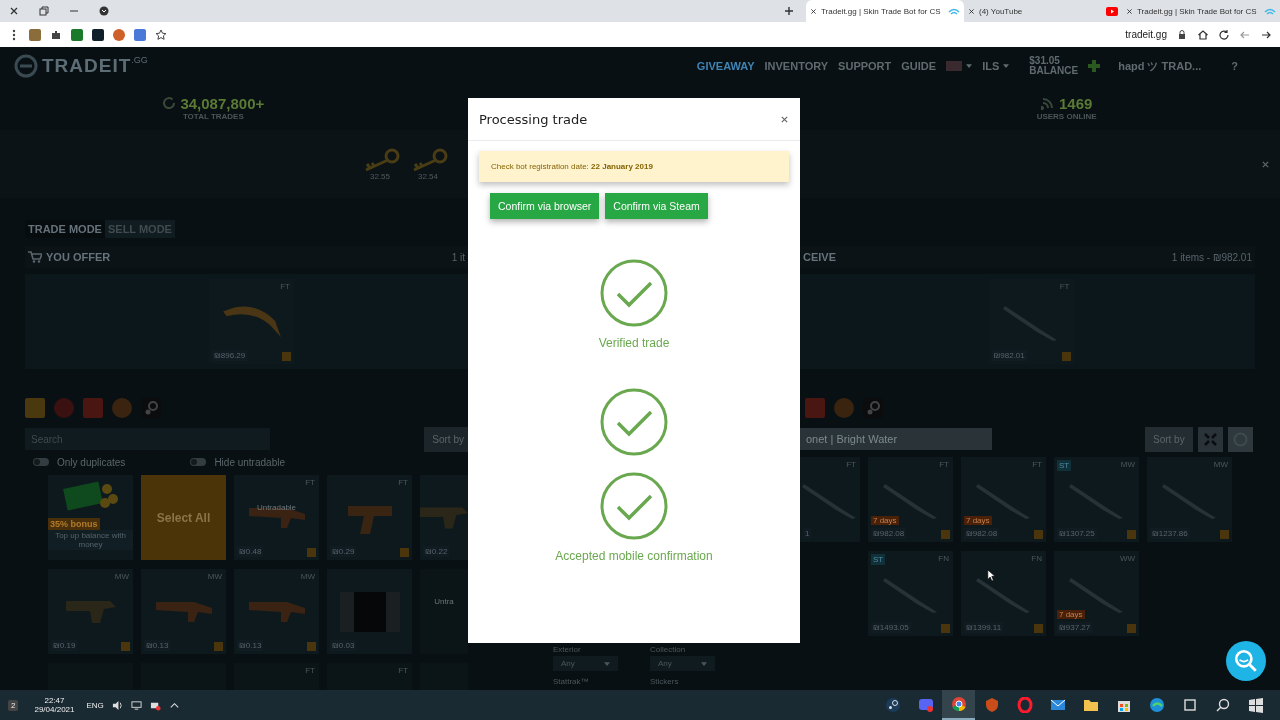  What do you see at coordinates (656, 206) in the screenshot?
I see `confirm-button: Confirm via Steam` at bounding box center [656, 206].